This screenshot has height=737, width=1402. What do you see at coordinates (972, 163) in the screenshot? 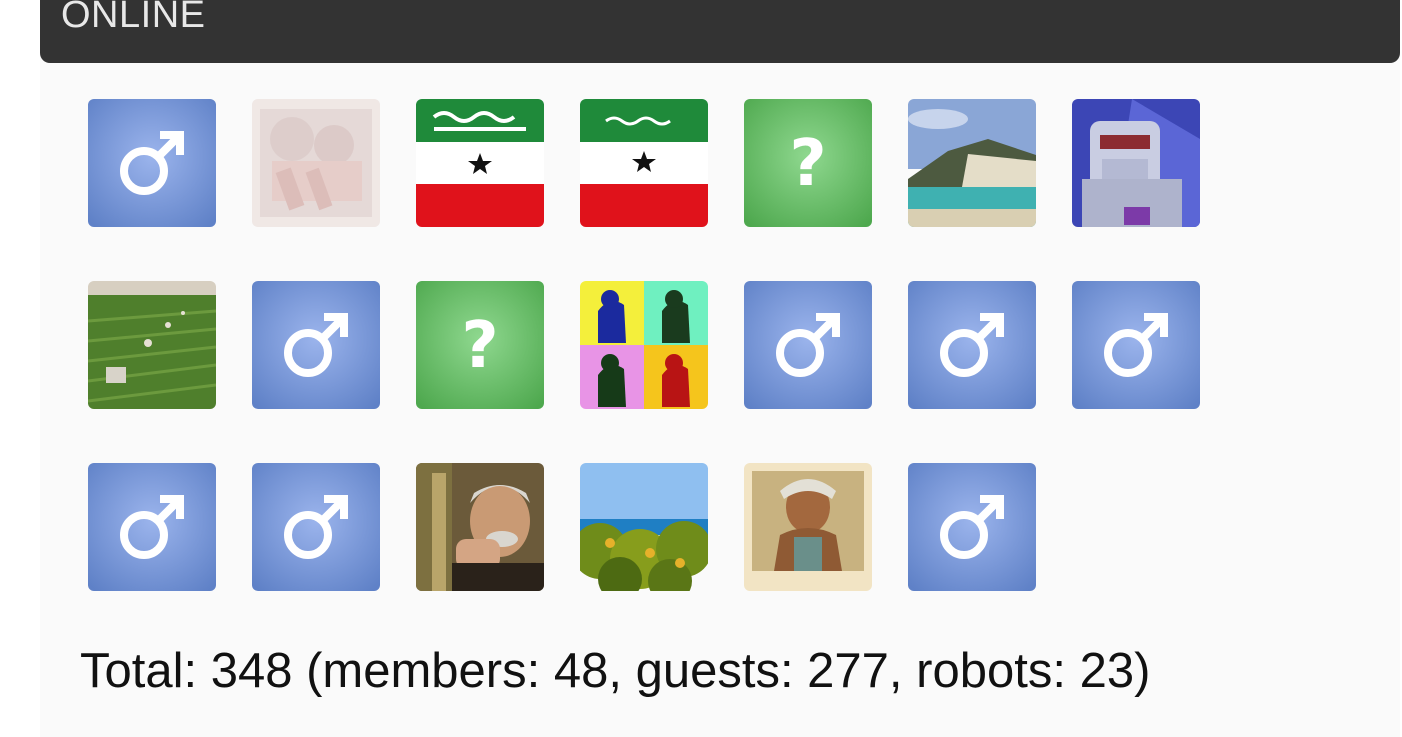
I see `avatar-beach-photo` at bounding box center [972, 163].